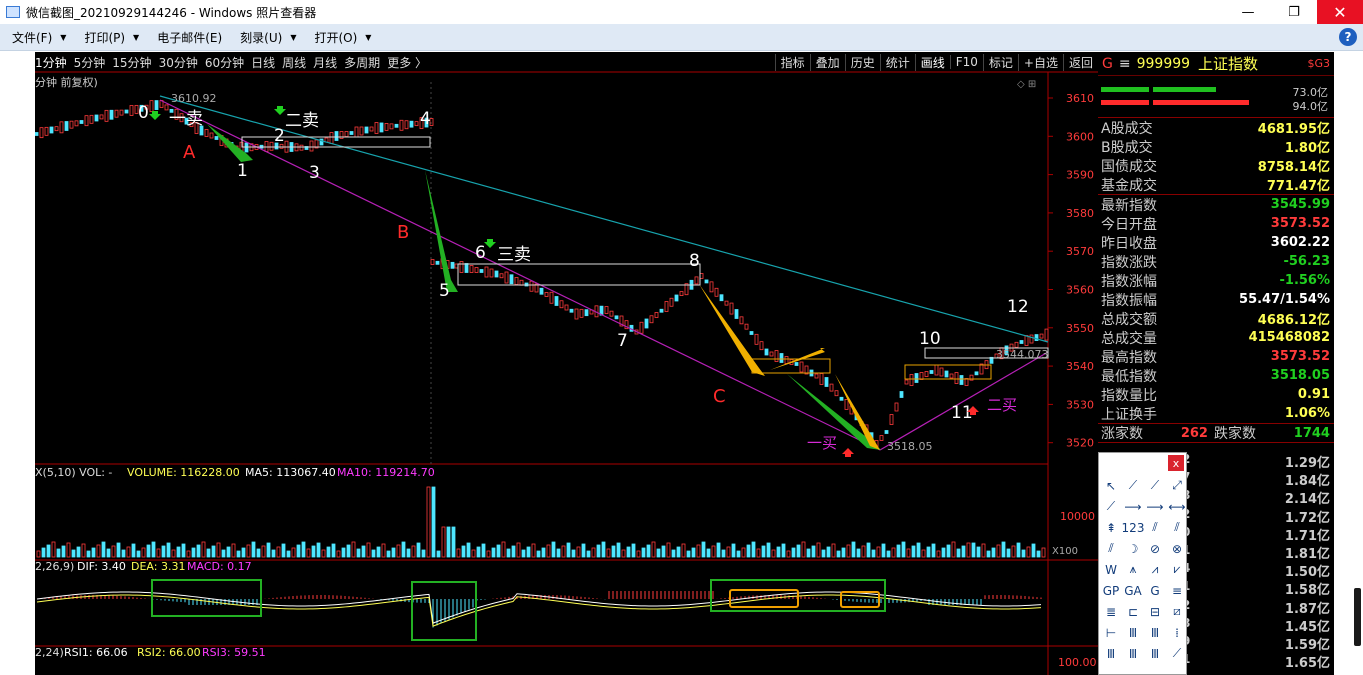  I want to click on draw-tool-icon: ⩘, so click(1155, 569).